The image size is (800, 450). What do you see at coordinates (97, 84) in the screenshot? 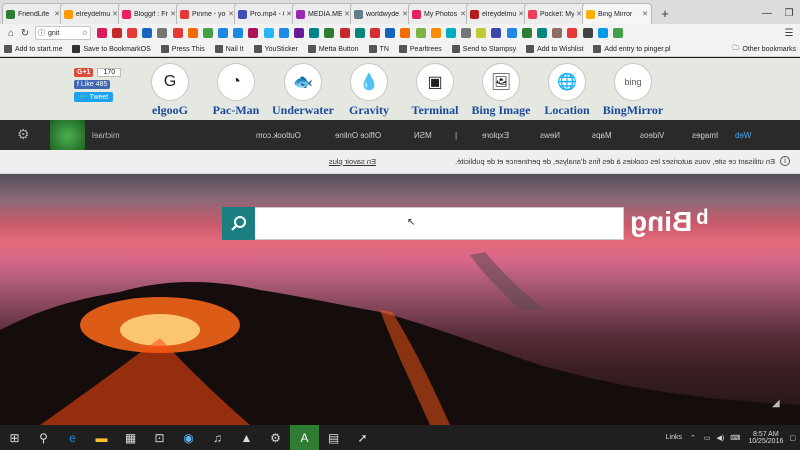
I see `facebook-like-button: f Like 485` at bounding box center [97, 84].